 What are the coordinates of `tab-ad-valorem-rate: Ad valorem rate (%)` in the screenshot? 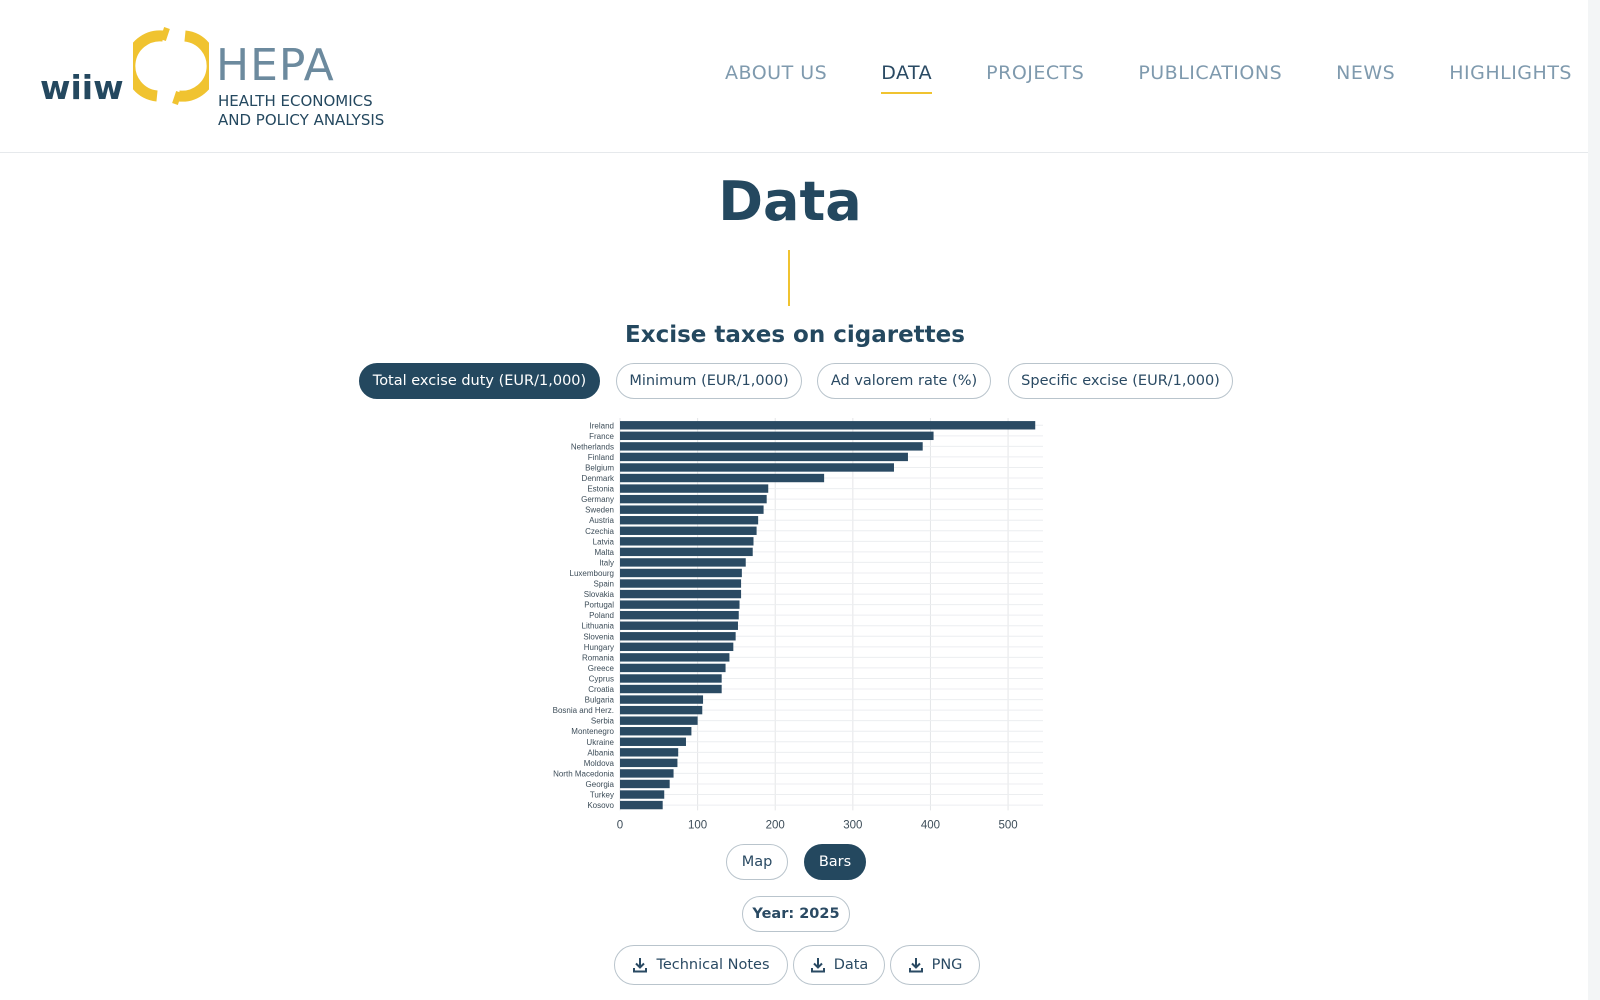 It's located at (904, 381).